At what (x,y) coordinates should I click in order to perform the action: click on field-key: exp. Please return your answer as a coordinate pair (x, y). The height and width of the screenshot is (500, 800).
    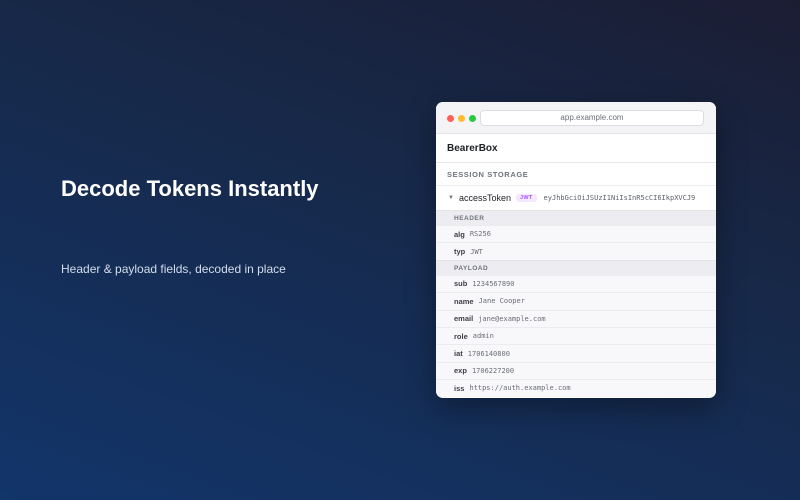
    Looking at the image, I should click on (460, 371).